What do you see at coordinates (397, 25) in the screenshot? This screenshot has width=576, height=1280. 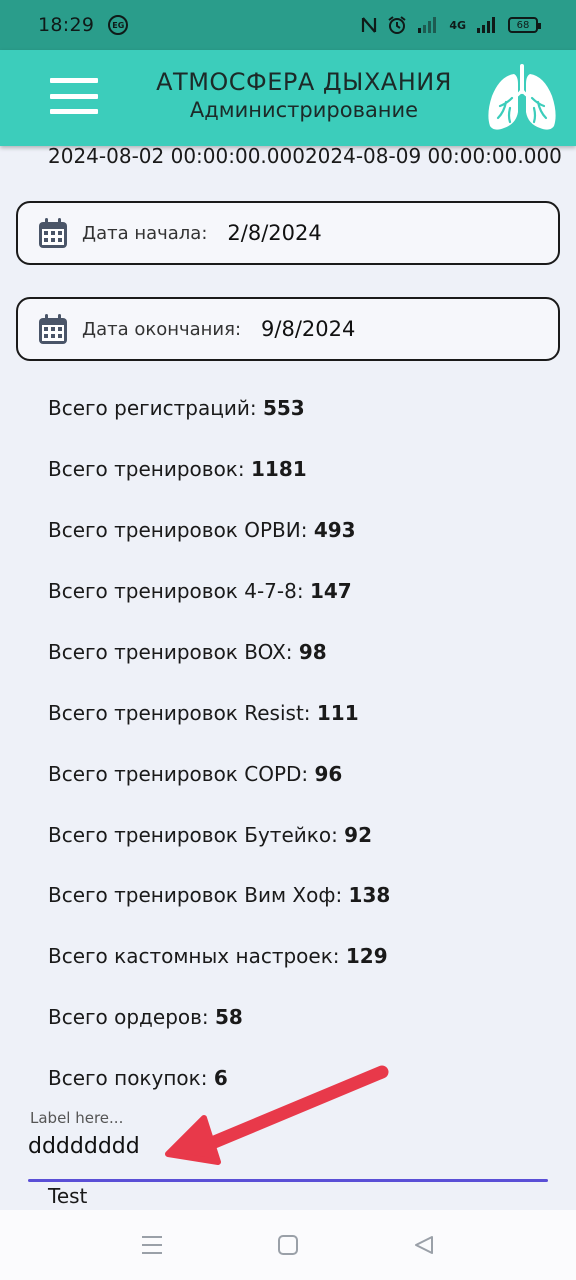 I see `alarm-icon` at bounding box center [397, 25].